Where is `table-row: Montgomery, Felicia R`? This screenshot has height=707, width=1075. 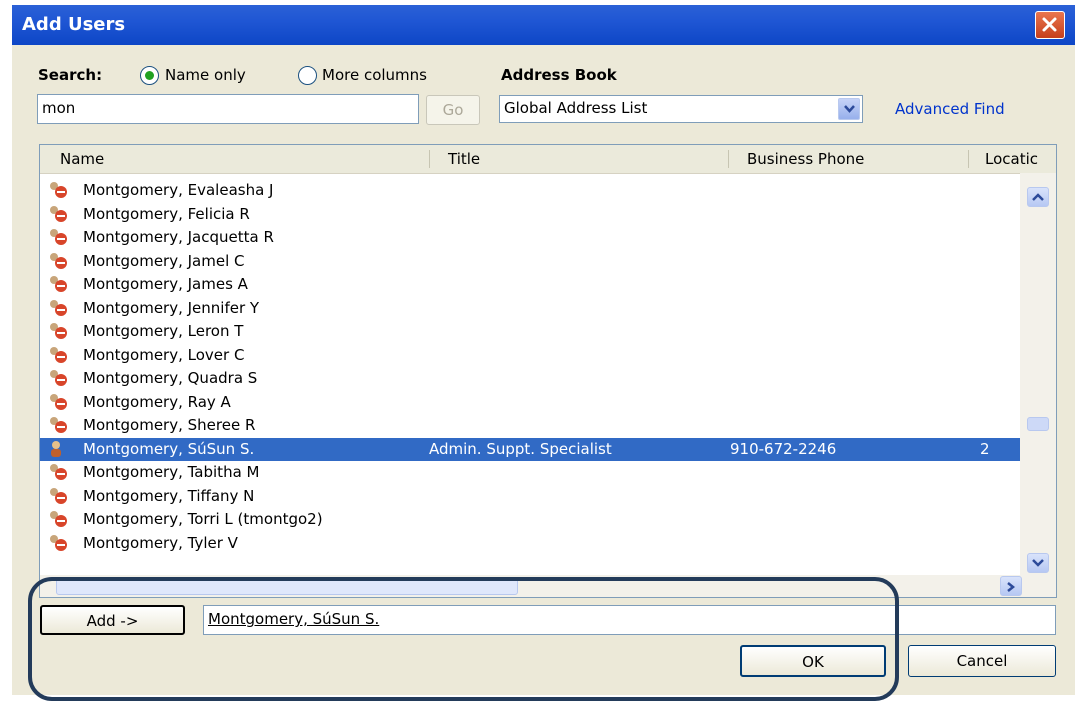
table-row: Montgomery, Felicia R is located at coordinates (530, 214).